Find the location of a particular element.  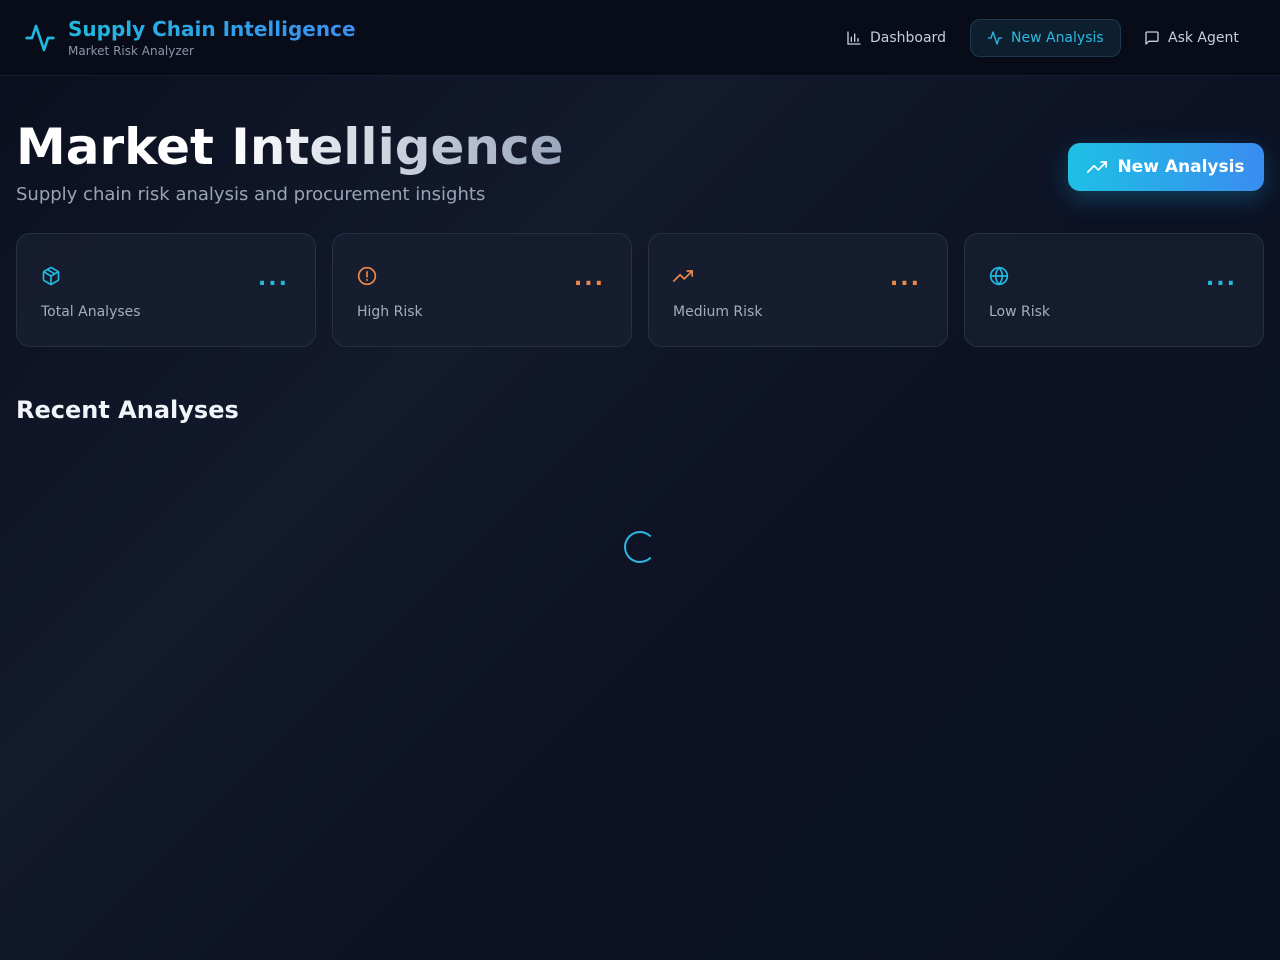

page-title: Market Intelligence is located at coordinates (290, 147).